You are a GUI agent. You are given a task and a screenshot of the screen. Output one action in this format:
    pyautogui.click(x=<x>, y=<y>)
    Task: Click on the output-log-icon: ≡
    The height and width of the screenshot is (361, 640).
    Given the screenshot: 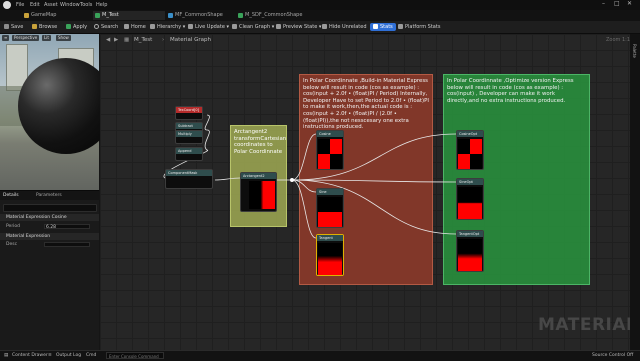 What is the action you would take?
    pyautogui.click(x=50, y=355)
    